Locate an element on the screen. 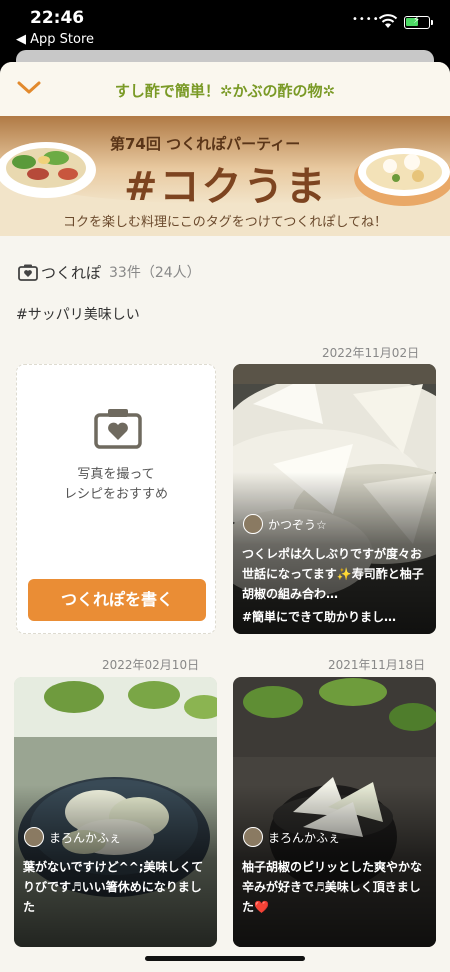 The height and width of the screenshot is (972, 450). banner-hashtag: #コクうま is located at coordinates (226, 187).